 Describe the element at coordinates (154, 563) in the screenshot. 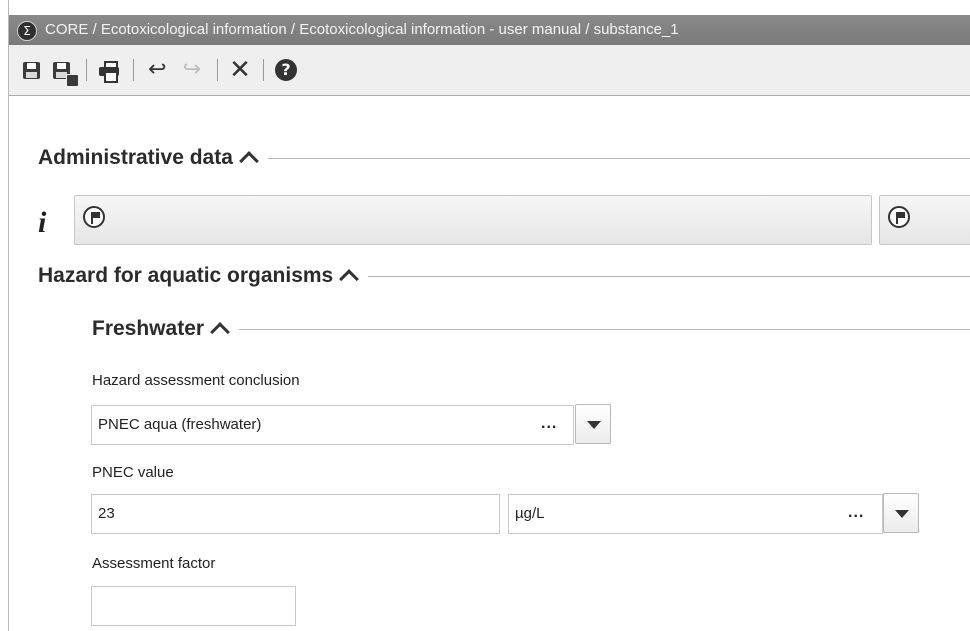

I see `assessment-factor-label: Assessment factor` at that location.